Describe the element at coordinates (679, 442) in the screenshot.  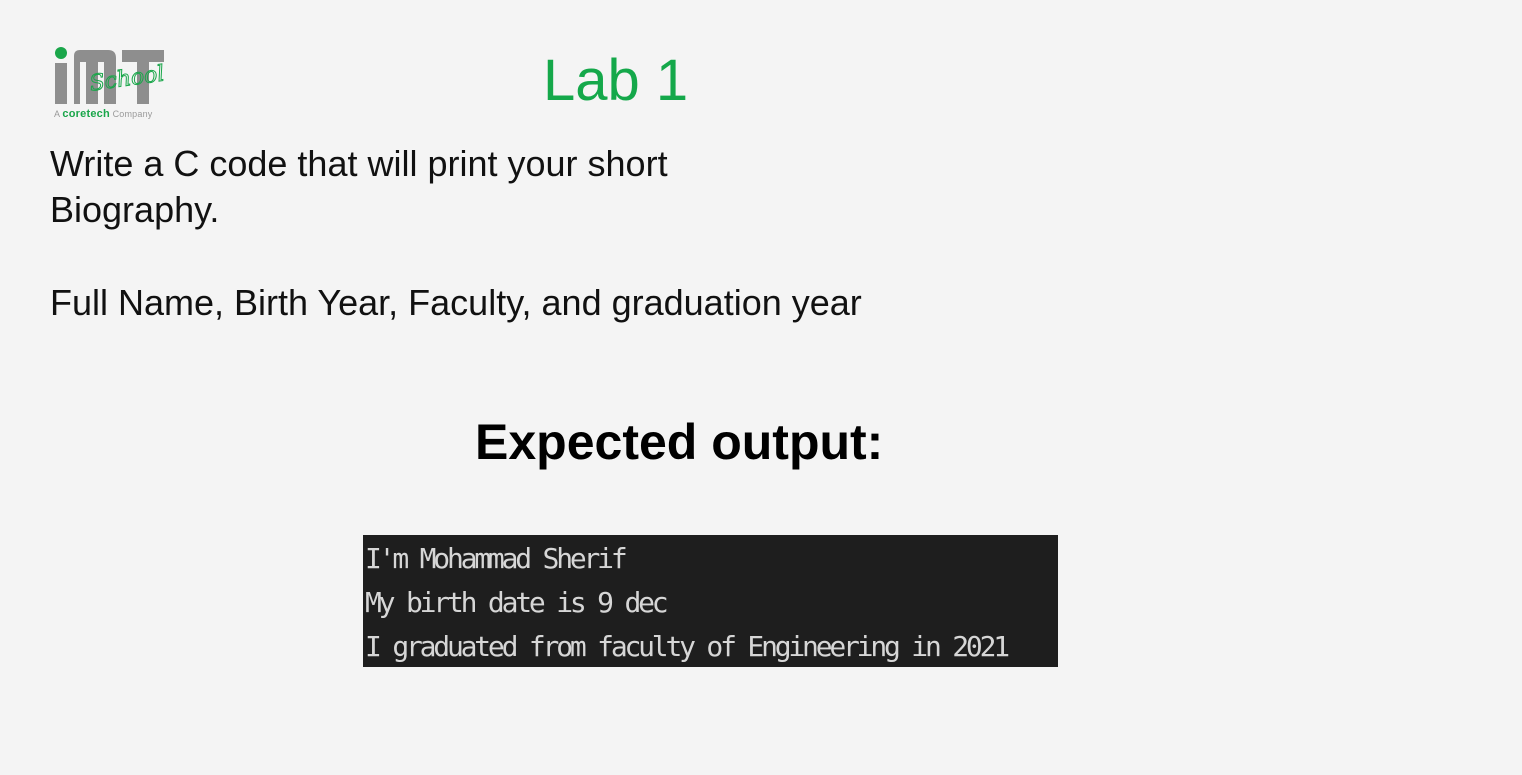
I see `expected-output-heading: Expected output:` at that location.